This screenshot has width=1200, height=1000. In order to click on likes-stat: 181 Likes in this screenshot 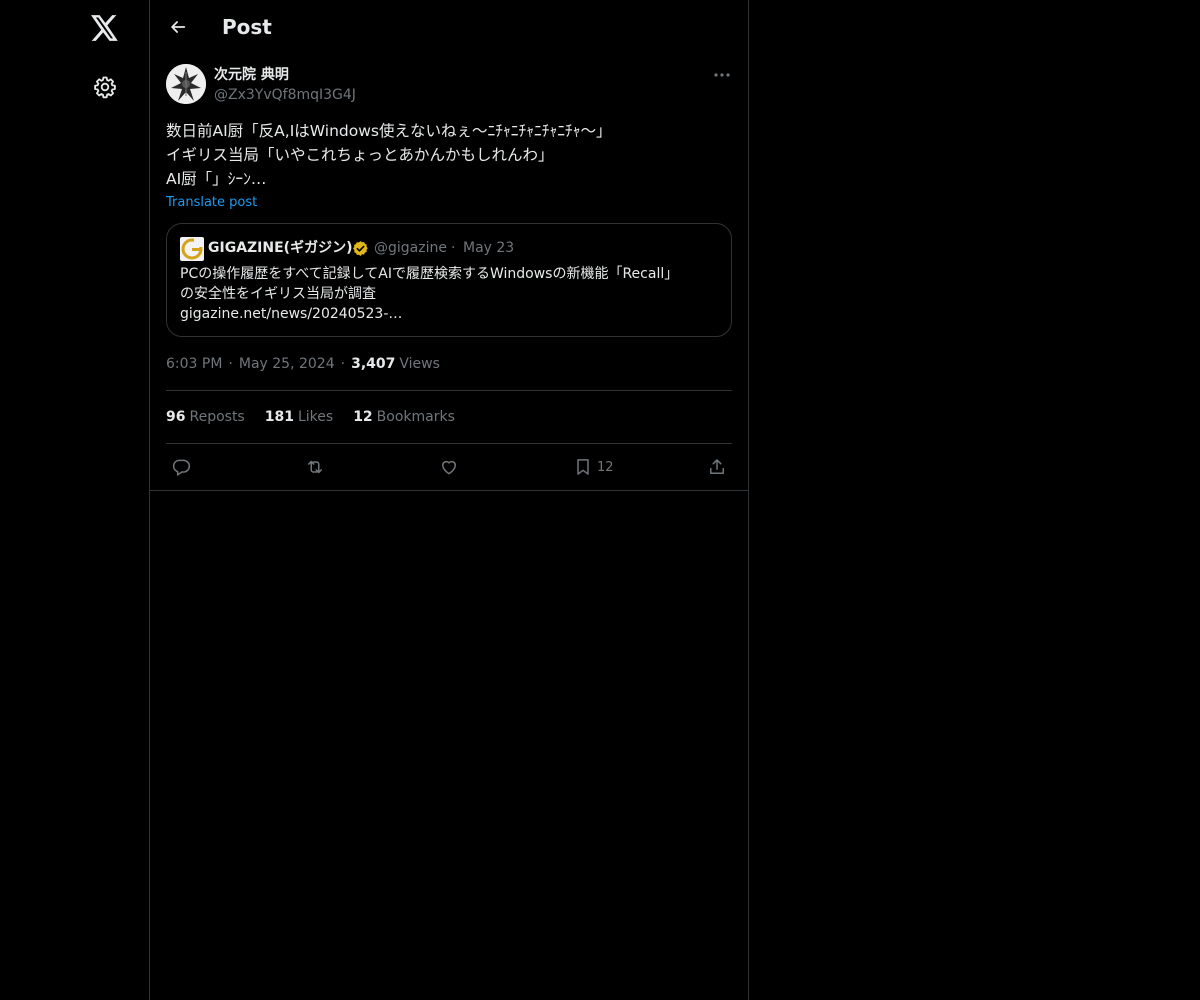, I will do `click(299, 417)`.